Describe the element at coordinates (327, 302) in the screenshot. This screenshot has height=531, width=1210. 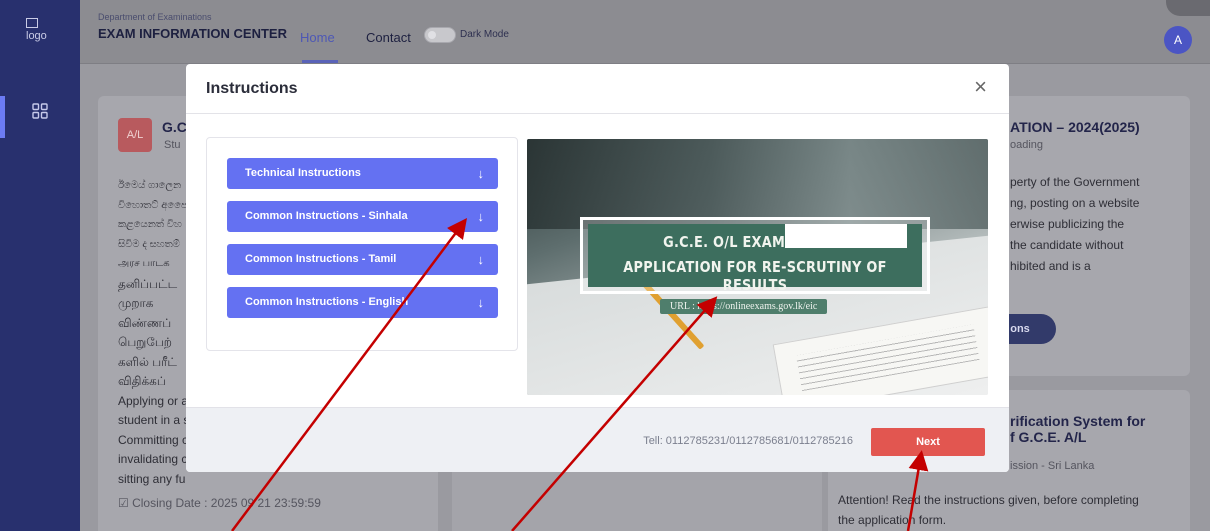
I see `accordion-label: Common Instructions - English` at that location.